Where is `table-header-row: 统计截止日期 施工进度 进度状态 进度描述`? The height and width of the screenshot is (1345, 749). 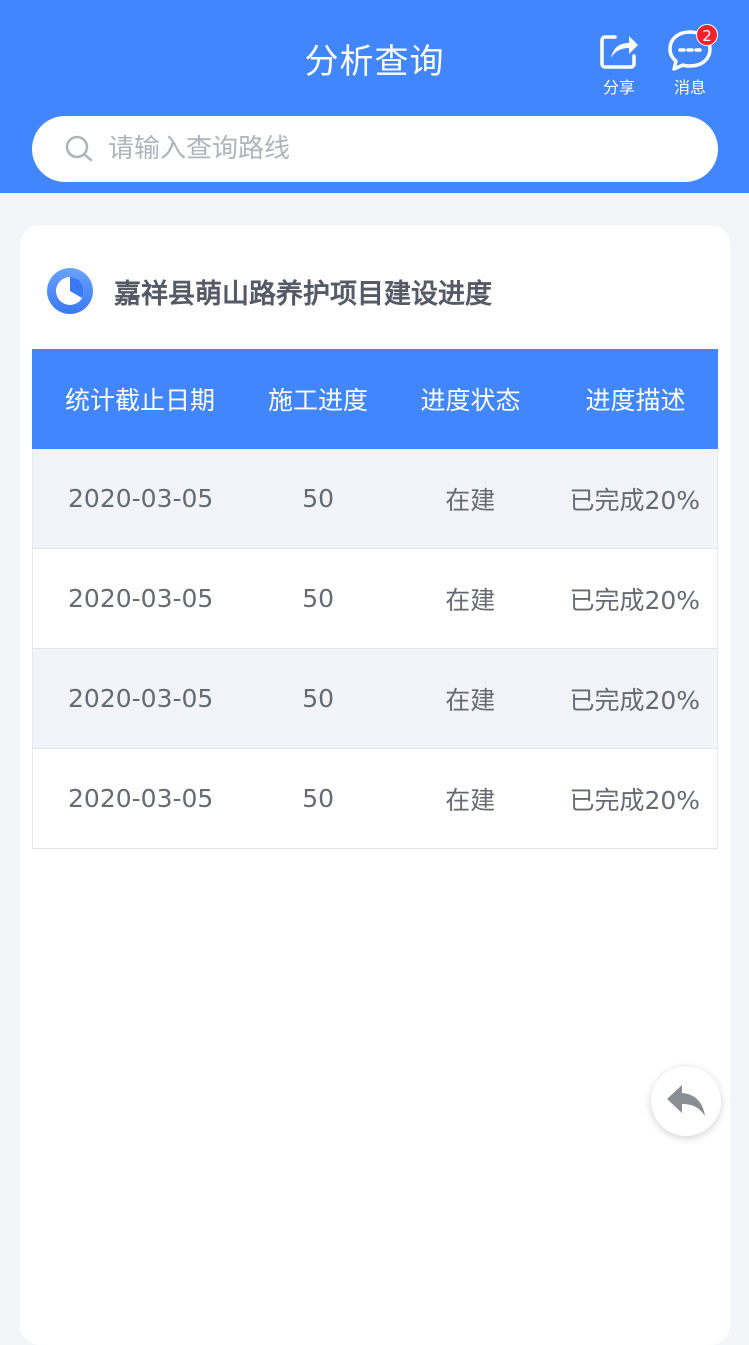
table-header-row: 统计截止日期 施工进度 进度状态 进度描述 is located at coordinates (375, 399).